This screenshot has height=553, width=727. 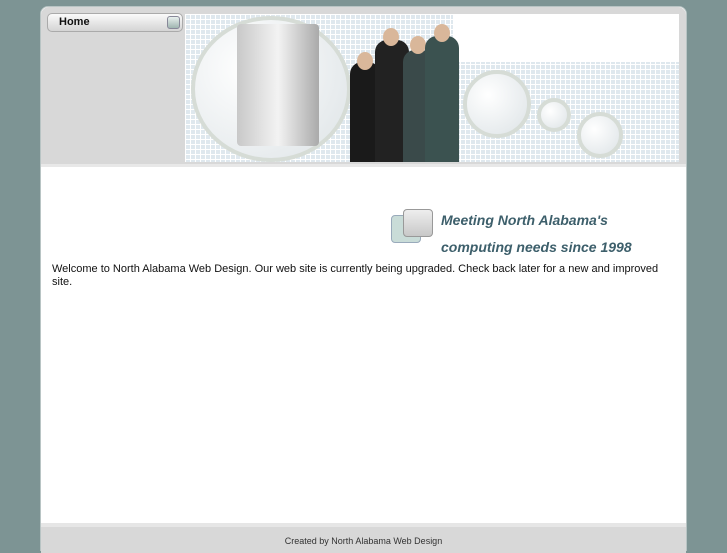 What do you see at coordinates (524, 220) in the screenshot?
I see `tagline-line1: Meeting North Alabama's` at bounding box center [524, 220].